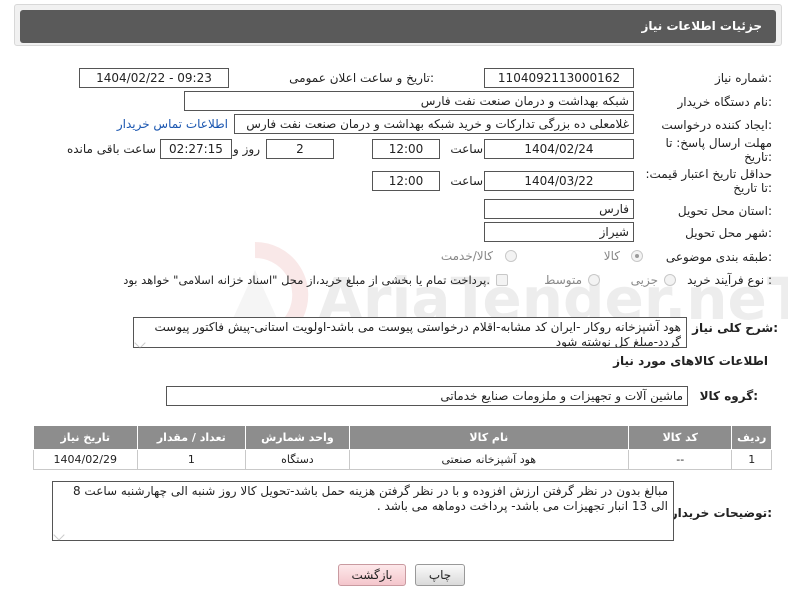  Describe the element at coordinates (708, 181) in the screenshot. I see `price-validity-label: حداقل تاریخ اعتبار قیمت: تا تاریخ:` at that location.